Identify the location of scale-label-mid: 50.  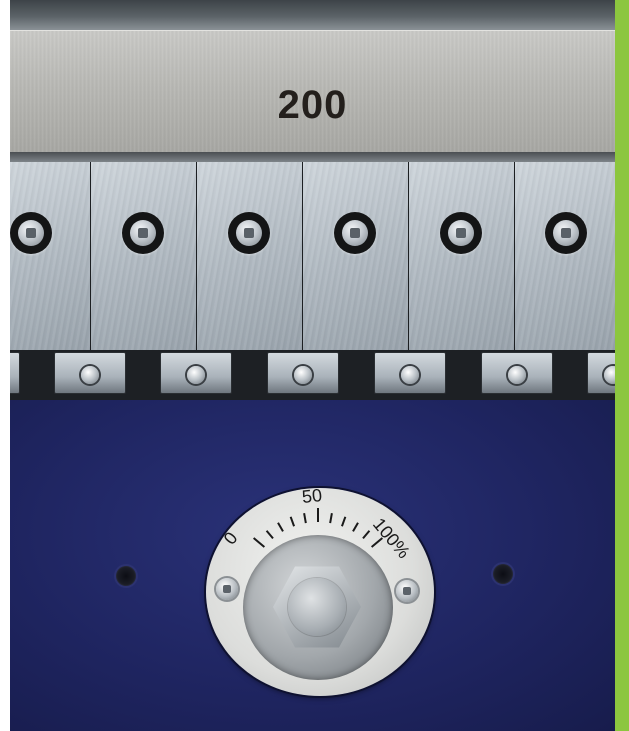
(311, 496).